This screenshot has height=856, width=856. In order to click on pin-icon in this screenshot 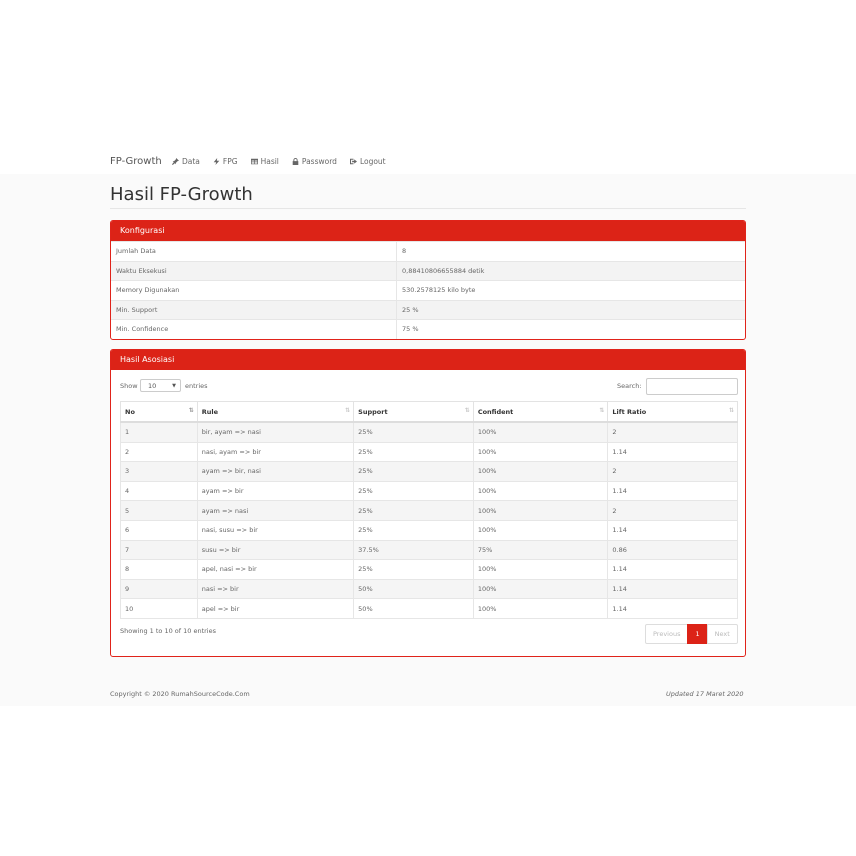, I will do `click(175, 161)`.